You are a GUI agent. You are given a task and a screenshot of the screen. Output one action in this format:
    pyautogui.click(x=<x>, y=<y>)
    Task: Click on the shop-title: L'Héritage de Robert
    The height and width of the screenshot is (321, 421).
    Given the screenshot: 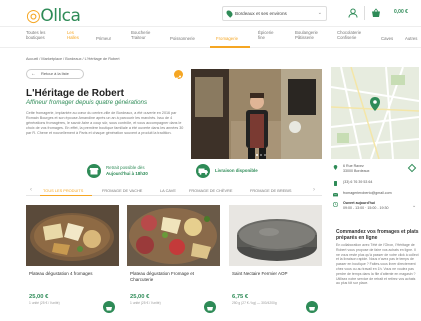 What is the action you would take?
    pyautogui.click(x=75, y=93)
    